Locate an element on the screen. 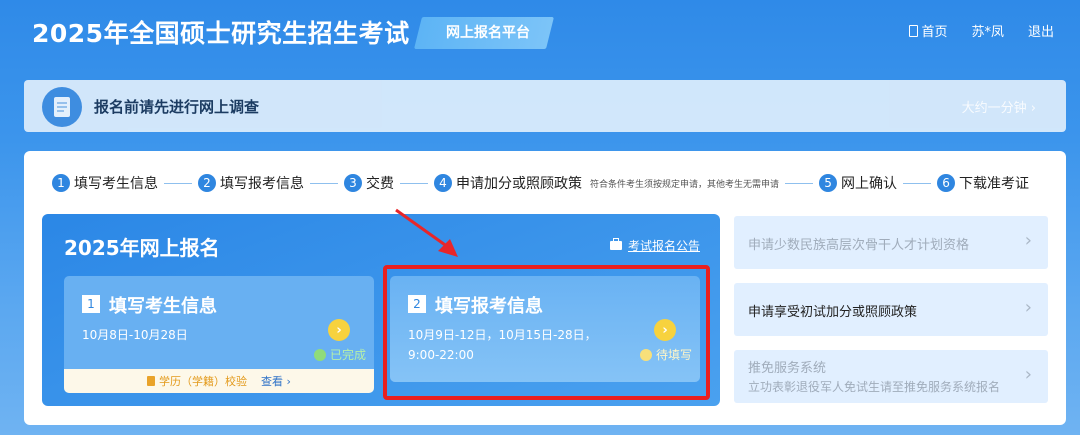 This screenshot has height=435, width=1080. step-number: 6 is located at coordinates (946, 183).